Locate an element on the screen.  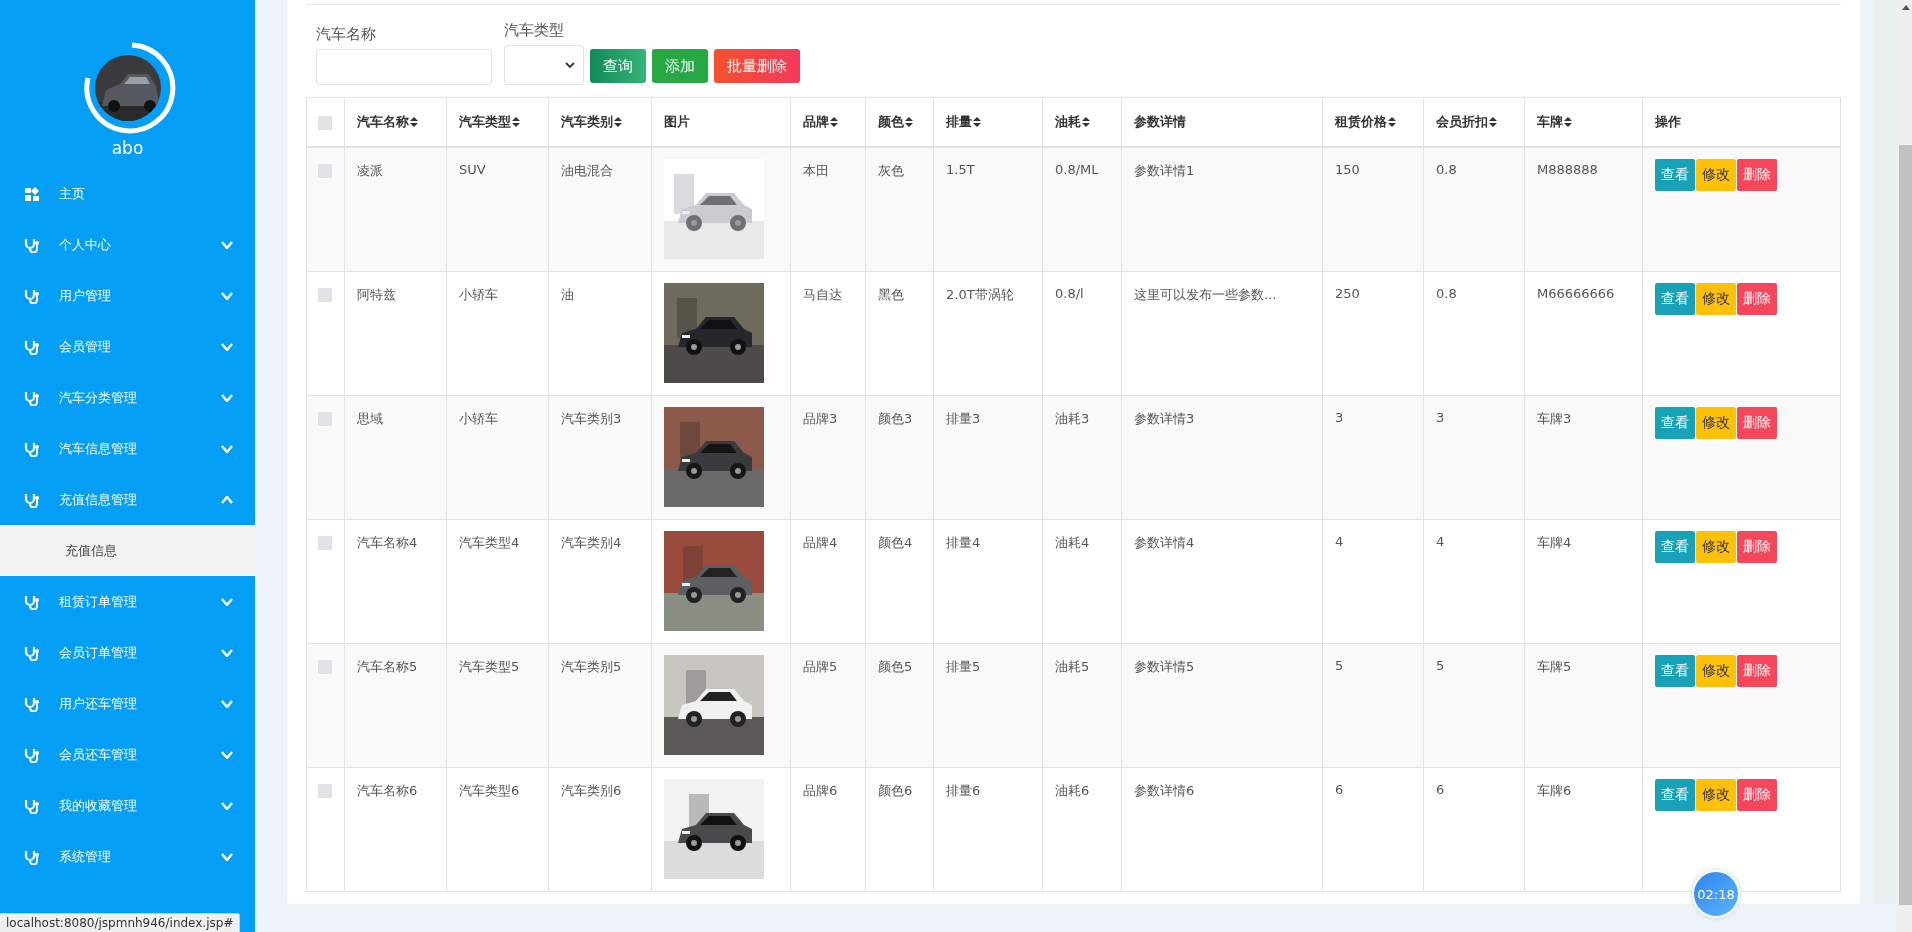
table-cell: 灰色 is located at coordinates (899, 209).